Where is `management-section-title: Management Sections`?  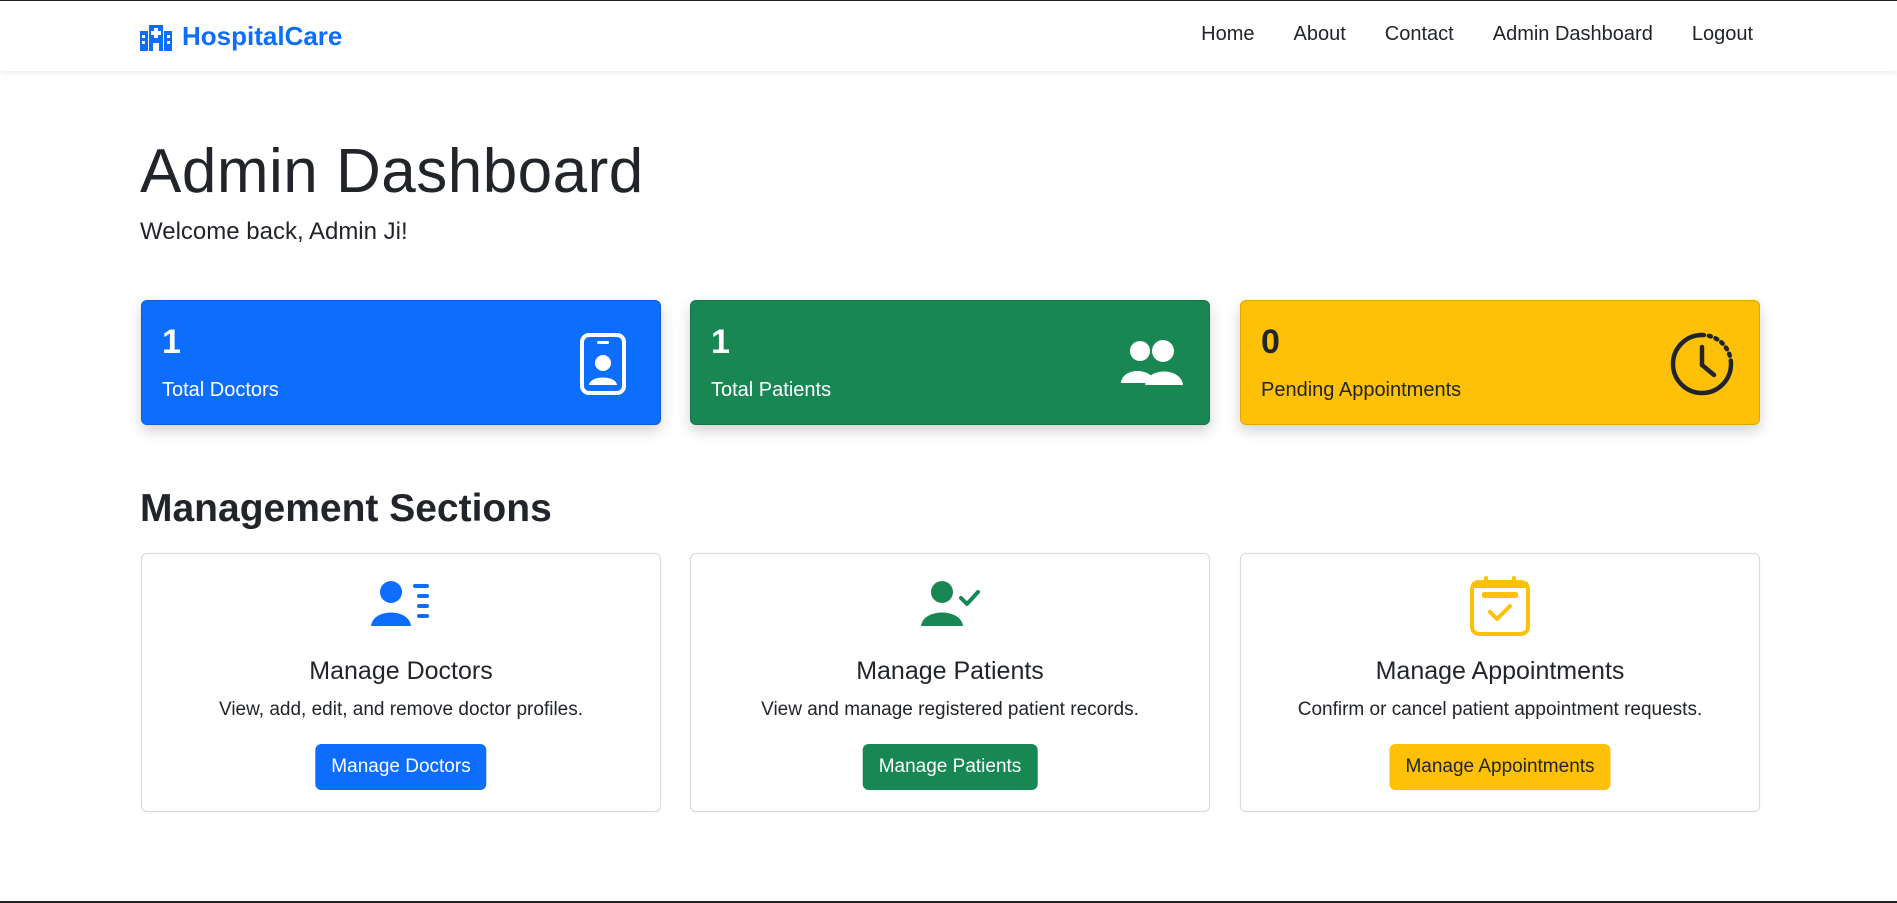
management-section-title: Management Sections is located at coordinates (346, 508).